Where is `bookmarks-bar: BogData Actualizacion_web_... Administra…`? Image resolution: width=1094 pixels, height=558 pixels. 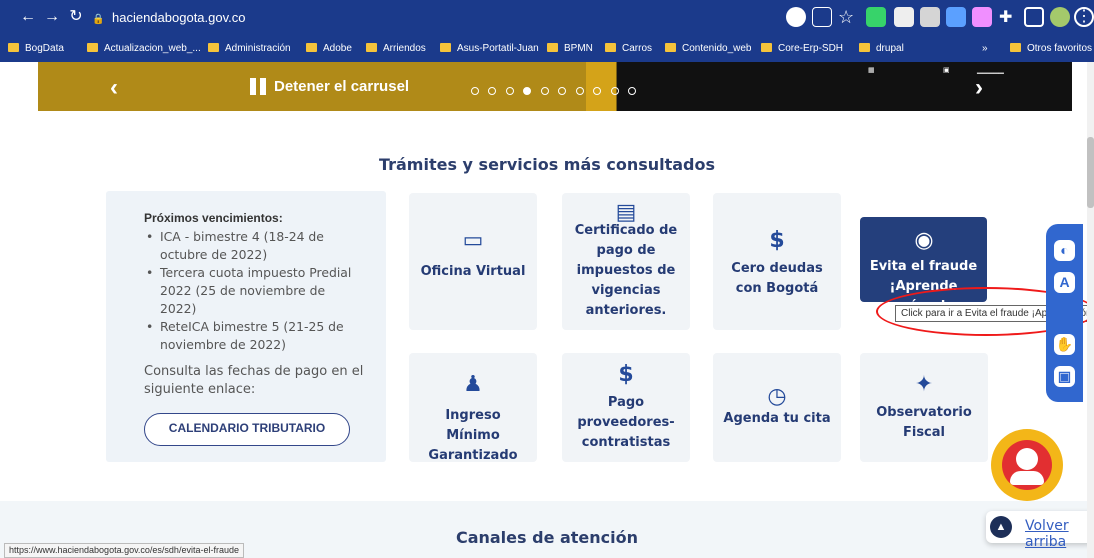 bookmarks-bar: BogData Actualizacion_web_... Administra… is located at coordinates (547, 48).